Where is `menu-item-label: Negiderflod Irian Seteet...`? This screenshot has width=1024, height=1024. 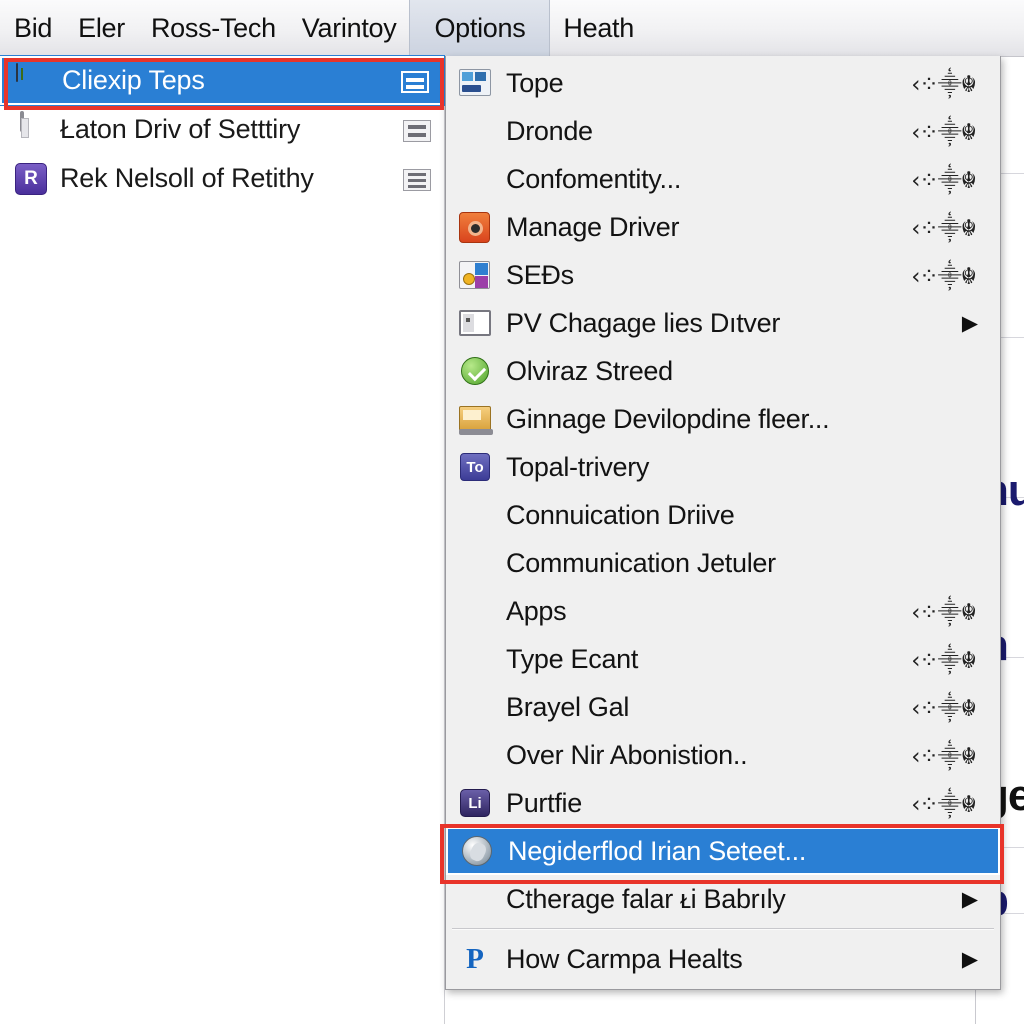 menu-item-label: Negiderflod Irian Seteet... is located at coordinates (657, 850).